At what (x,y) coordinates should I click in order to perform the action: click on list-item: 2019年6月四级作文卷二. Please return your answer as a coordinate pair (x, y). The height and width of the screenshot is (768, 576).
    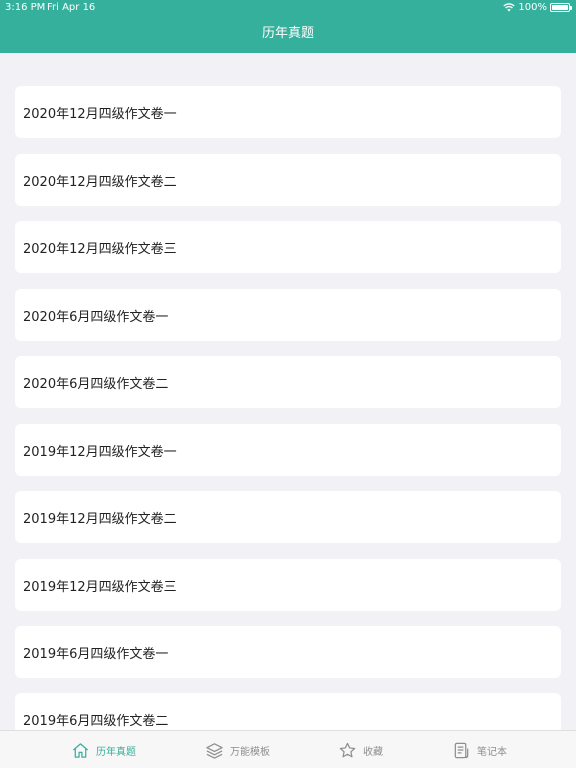
    Looking at the image, I should click on (288, 711).